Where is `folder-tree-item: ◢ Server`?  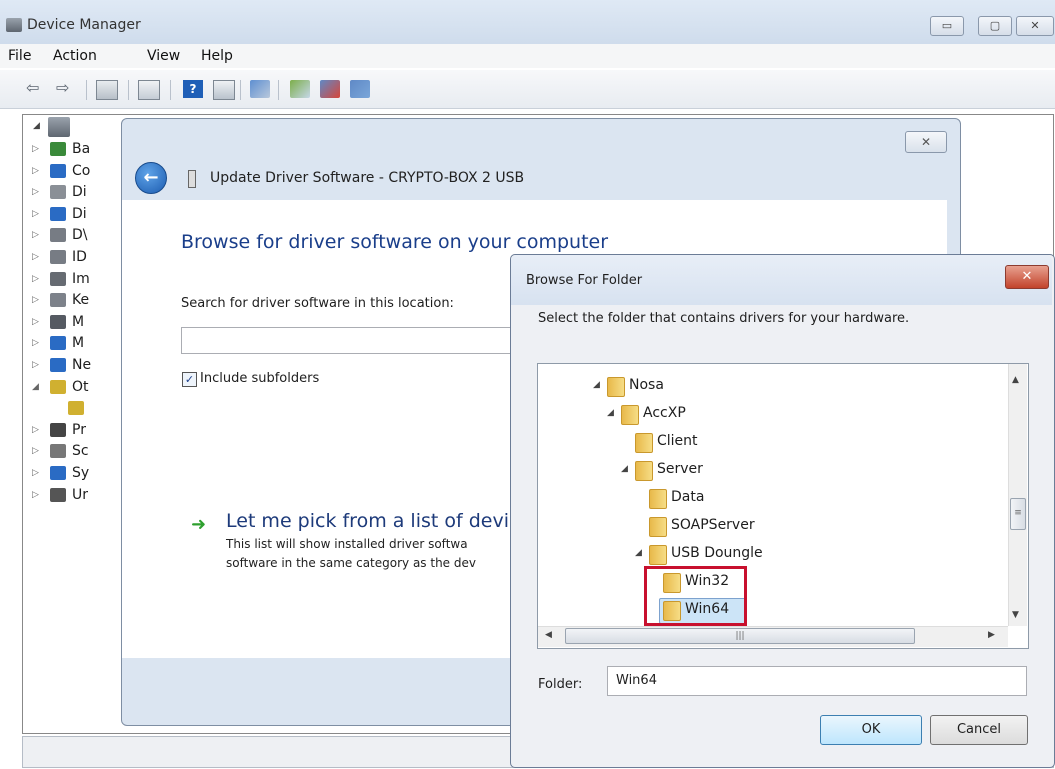 folder-tree-item: ◢ Server is located at coordinates (701, 471).